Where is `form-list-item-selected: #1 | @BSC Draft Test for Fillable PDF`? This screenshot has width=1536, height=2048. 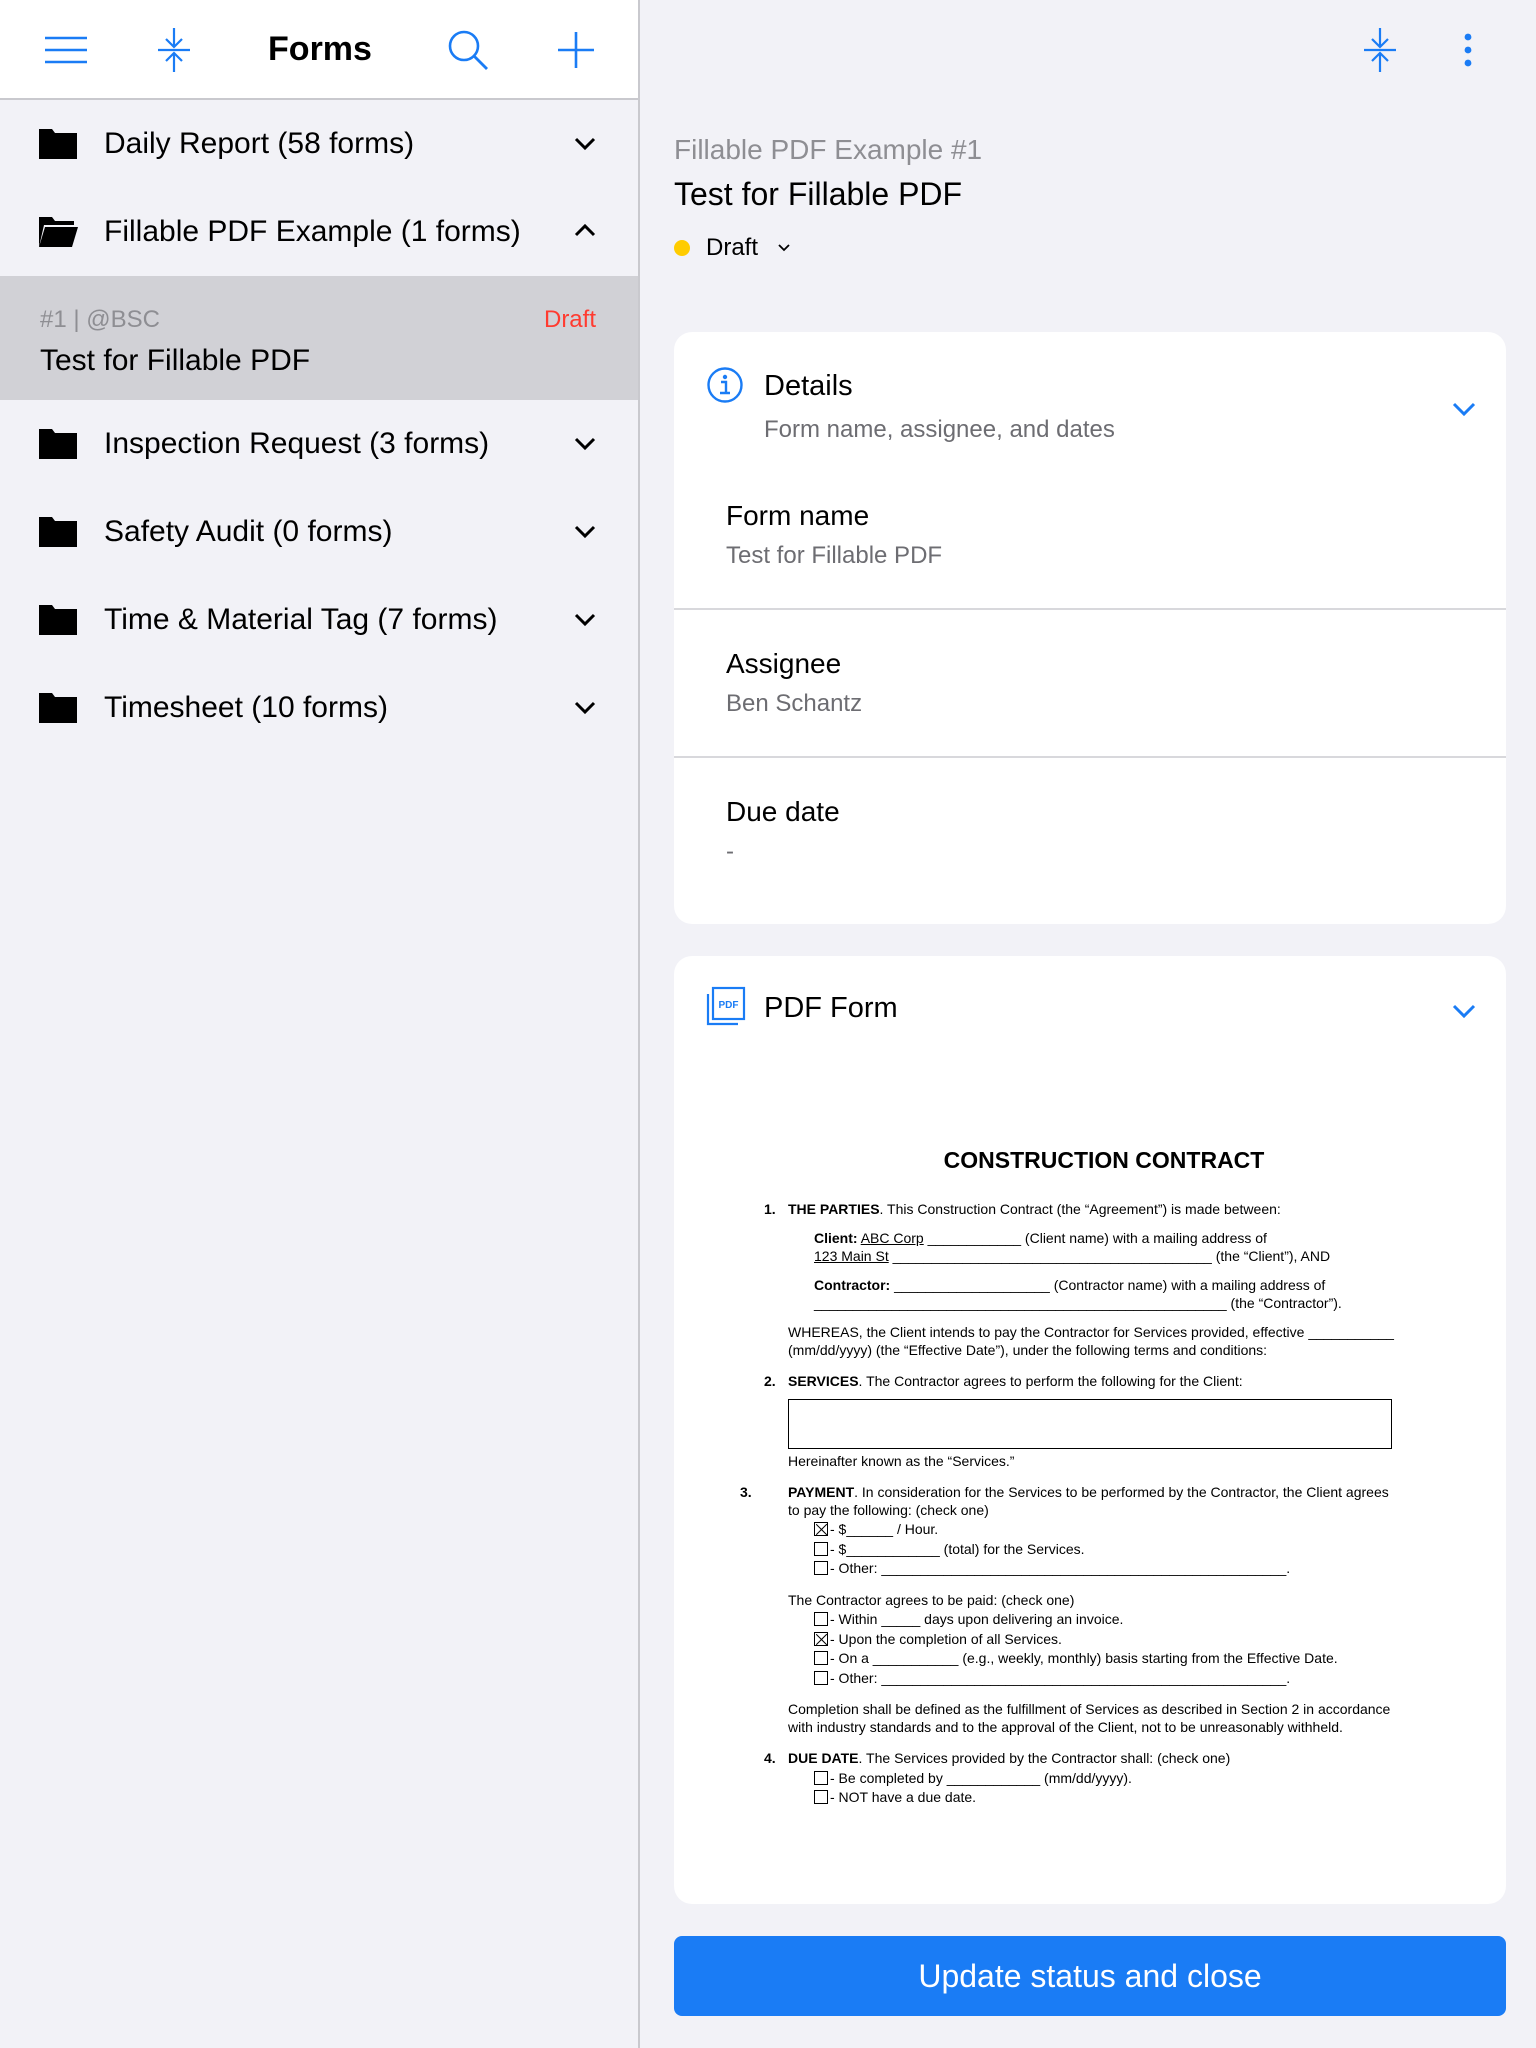 form-list-item-selected: #1 | @BSC Draft Test for Fillable PDF is located at coordinates (319, 338).